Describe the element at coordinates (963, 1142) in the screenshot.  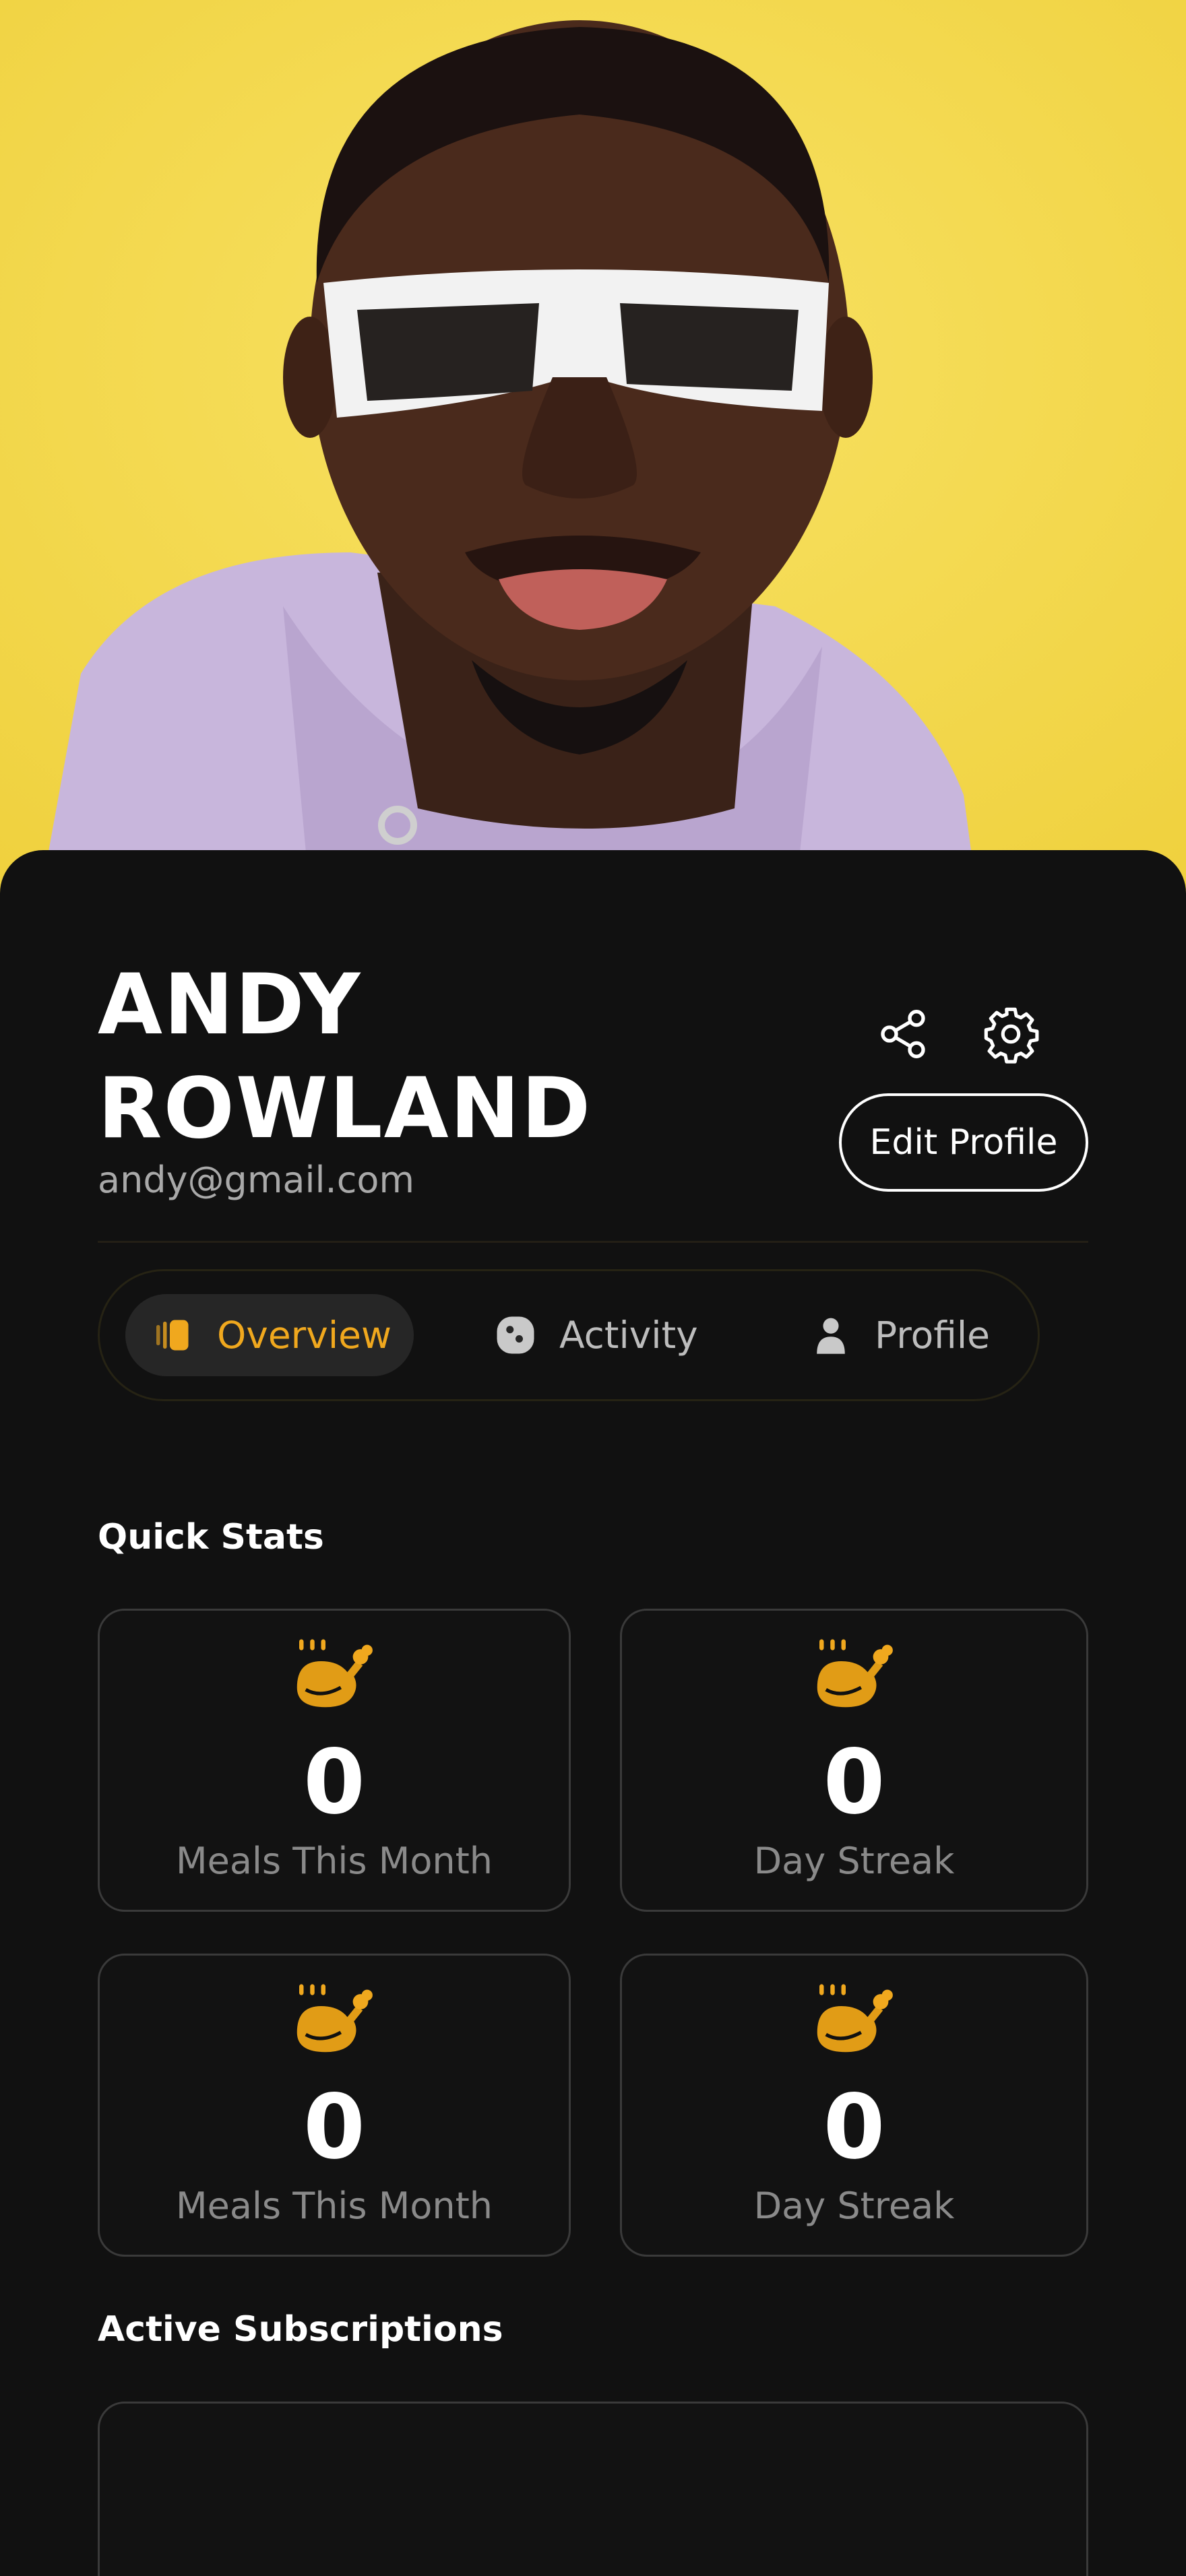
I see `edit-profile-button: Edit Profile` at that location.